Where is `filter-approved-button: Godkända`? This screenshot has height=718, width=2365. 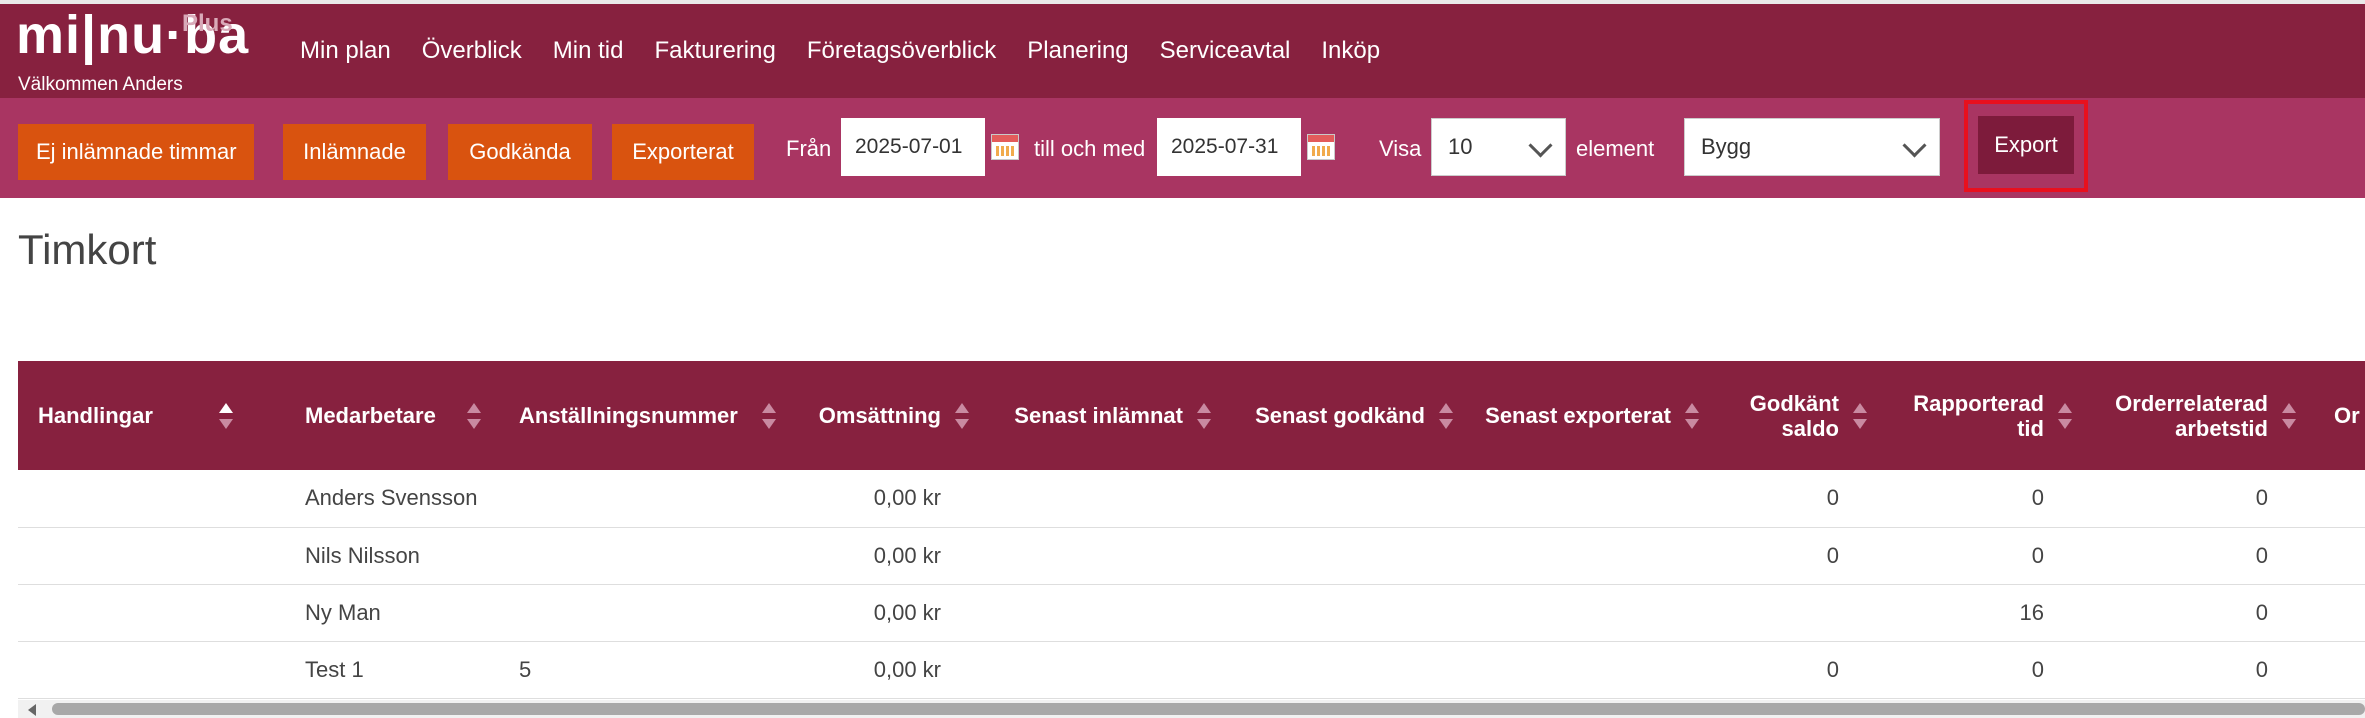 filter-approved-button: Godkända is located at coordinates (520, 152).